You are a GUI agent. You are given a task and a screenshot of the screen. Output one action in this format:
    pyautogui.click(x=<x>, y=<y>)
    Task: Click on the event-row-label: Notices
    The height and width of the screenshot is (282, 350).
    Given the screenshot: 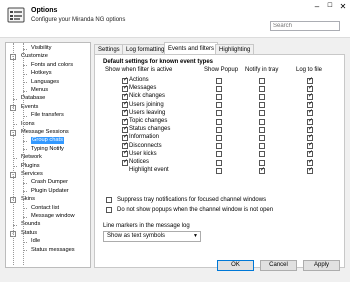 What is the action you would take?
    pyautogui.click(x=139, y=162)
    